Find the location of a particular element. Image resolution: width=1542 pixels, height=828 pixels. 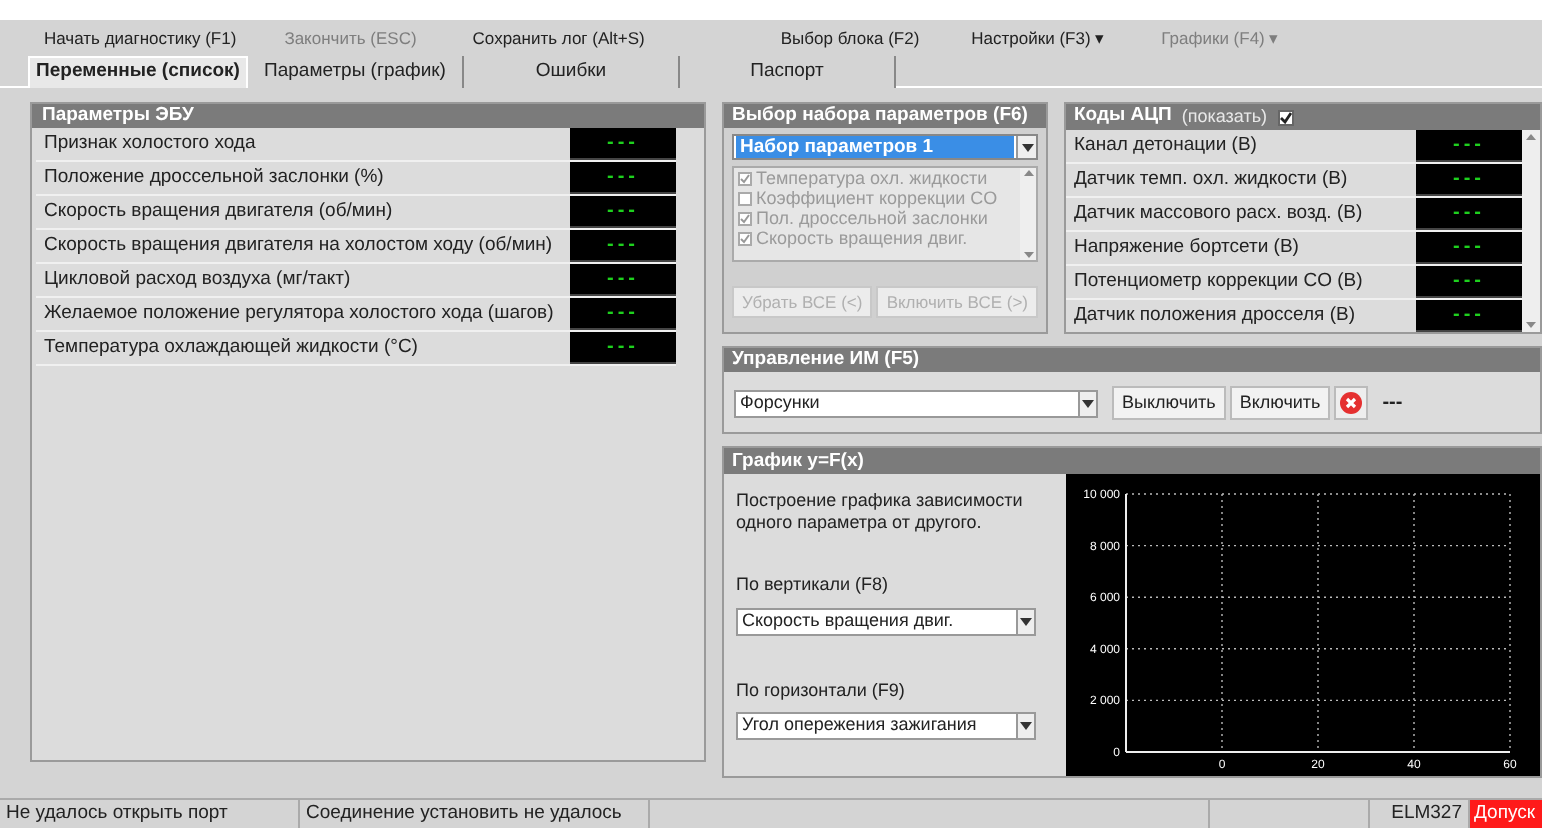

menu-item: Настройки (F3) ▾ is located at coordinates (1038, 38).